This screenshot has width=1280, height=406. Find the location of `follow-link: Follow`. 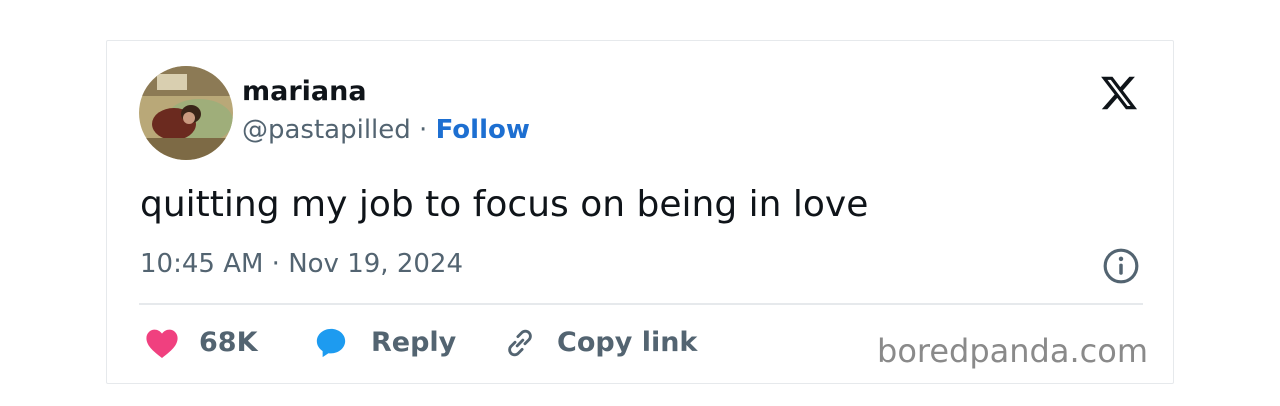

follow-link: Follow is located at coordinates (483, 130).